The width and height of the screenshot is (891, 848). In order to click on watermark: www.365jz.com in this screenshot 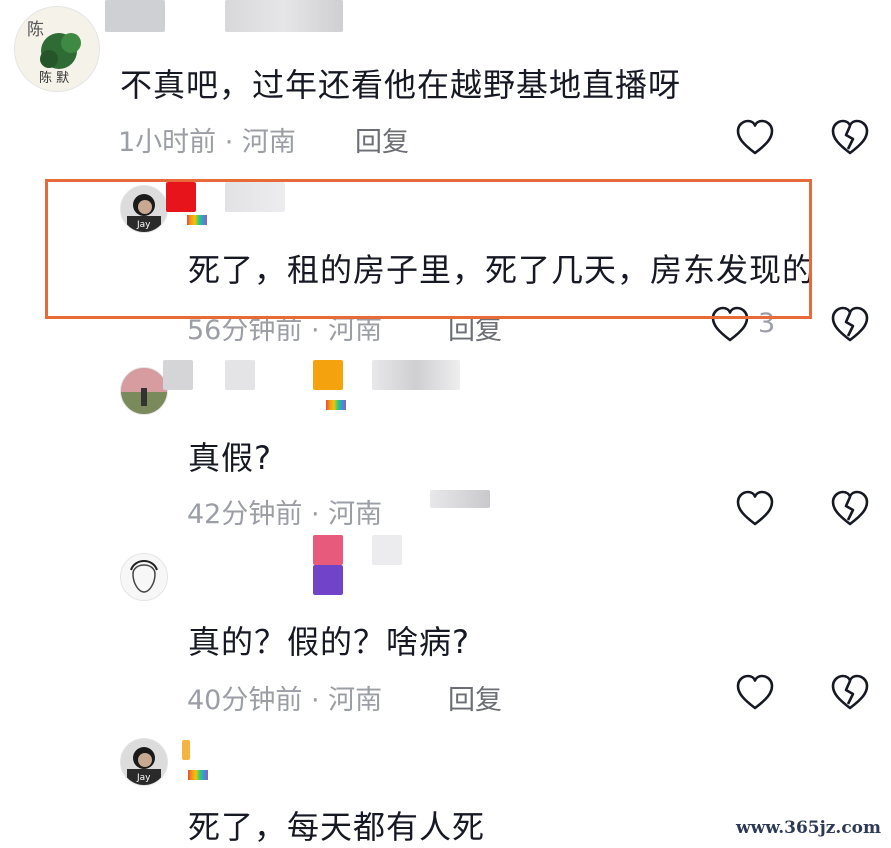, I will do `click(808, 828)`.